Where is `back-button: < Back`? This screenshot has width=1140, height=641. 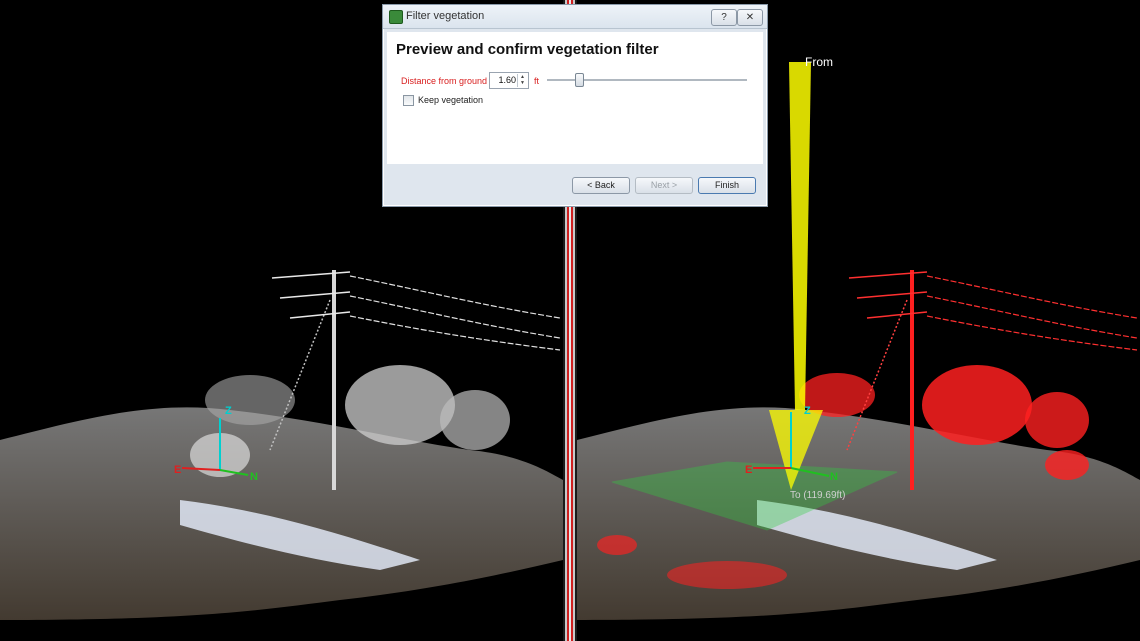
back-button: < Back is located at coordinates (601, 185).